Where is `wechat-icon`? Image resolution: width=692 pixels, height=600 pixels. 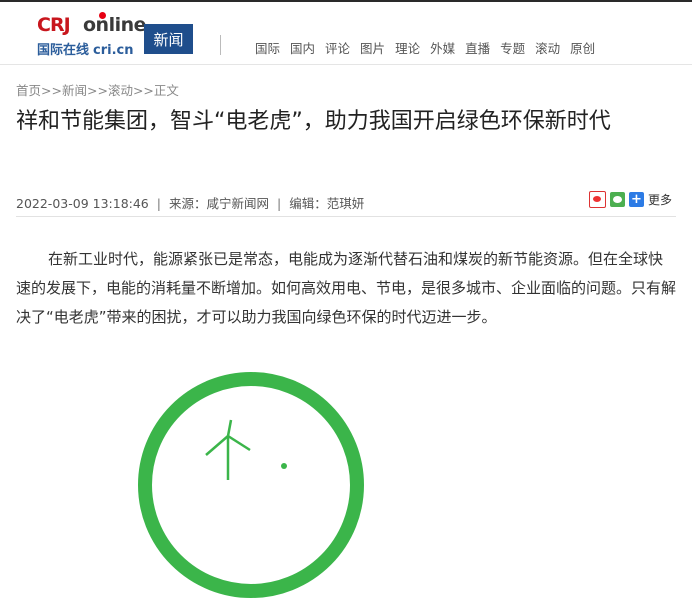
wechat-icon is located at coordinates (617, 199).